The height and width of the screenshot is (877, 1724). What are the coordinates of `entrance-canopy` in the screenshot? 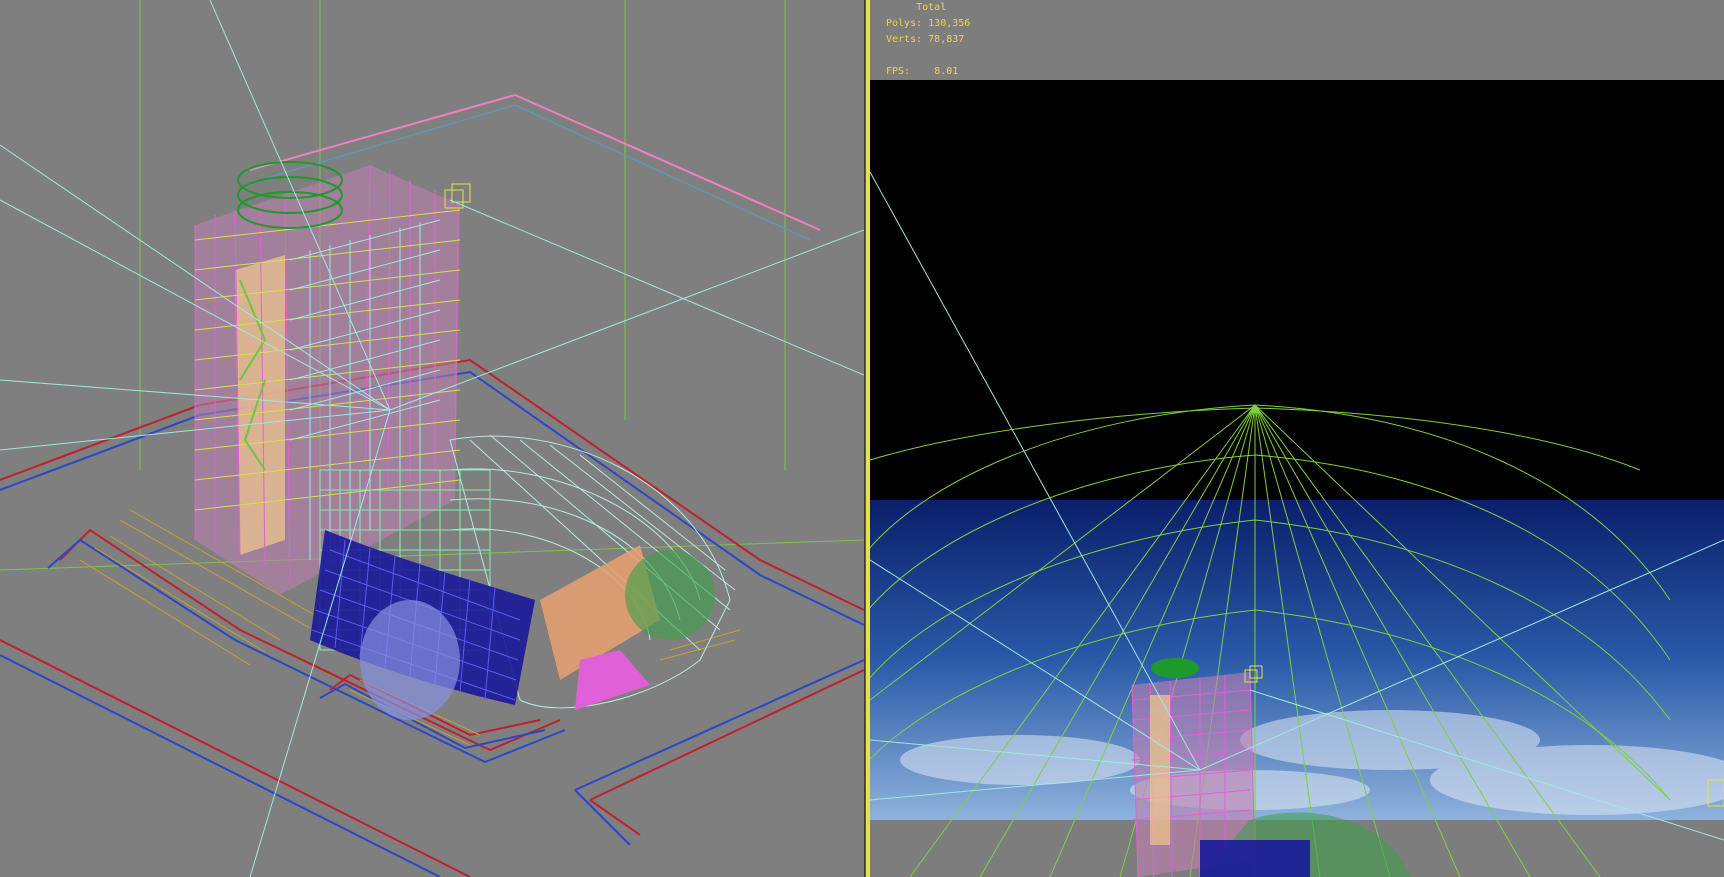 It's located at (627, 627).